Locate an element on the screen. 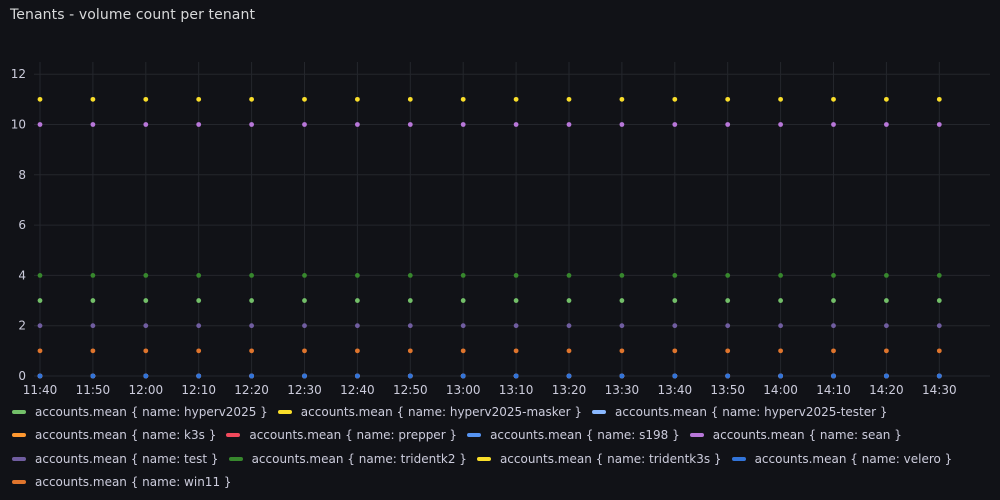  legend-item: accounts.mean { name: velero } is located at coordinates (841, 459).